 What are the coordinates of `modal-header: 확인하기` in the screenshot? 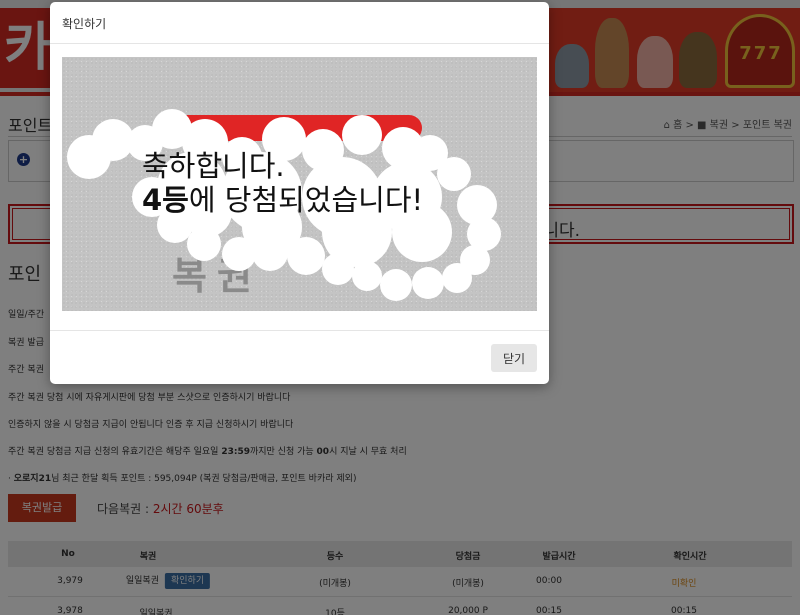 It's located at (299, 23).